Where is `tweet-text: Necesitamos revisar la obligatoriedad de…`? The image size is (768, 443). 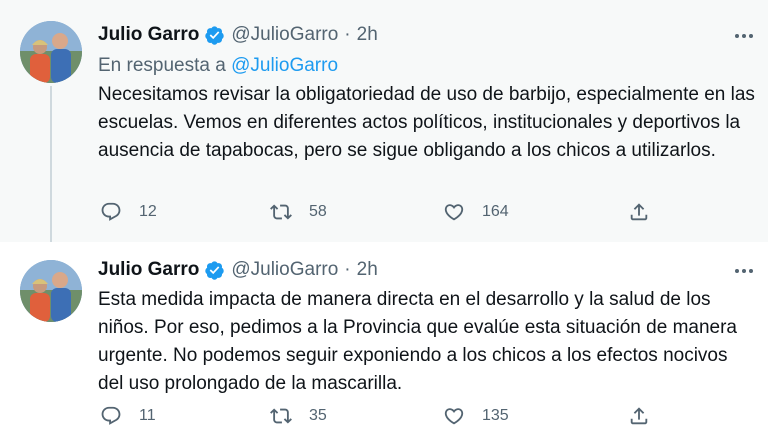 tweet-text: Necesitamos revisar la obligatoriedad de… is located at coordinates (426, 122).